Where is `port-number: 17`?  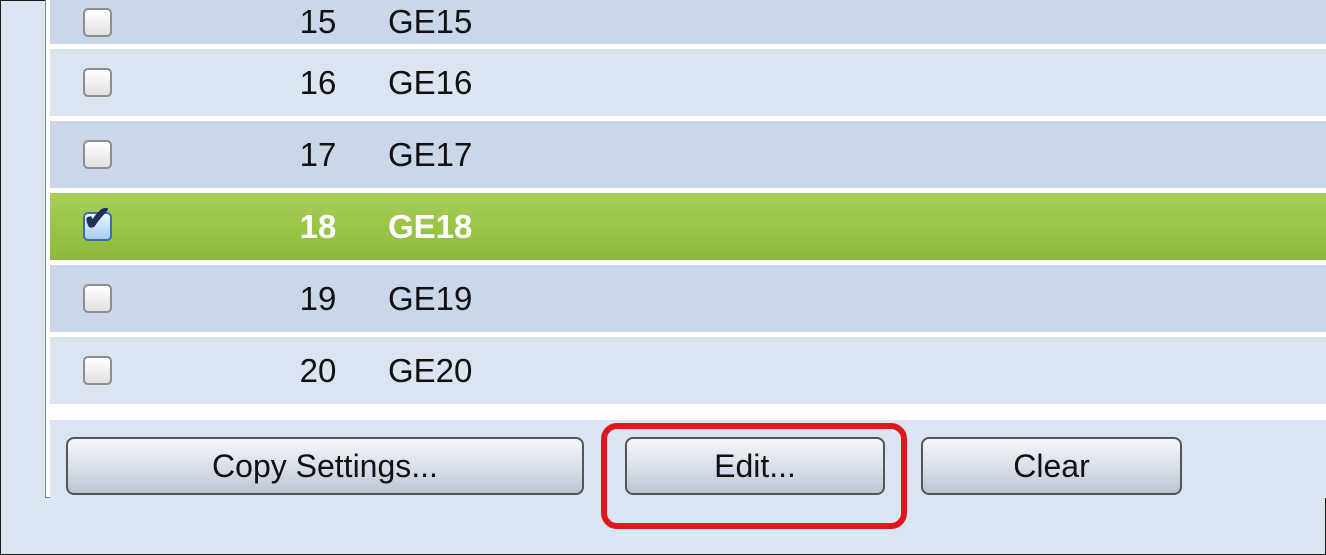
port-number: 17 is located at coordinates (318, 154).